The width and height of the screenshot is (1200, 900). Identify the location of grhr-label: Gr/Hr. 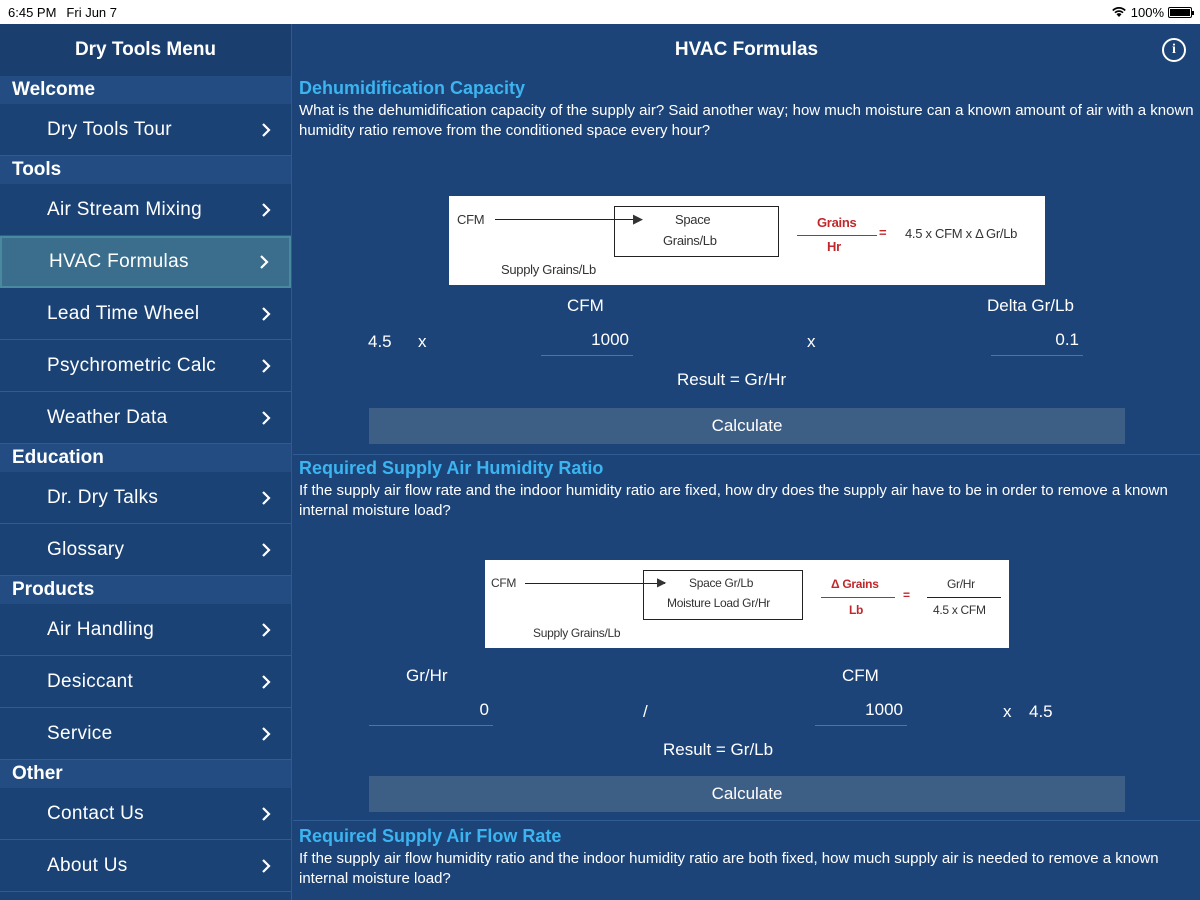
(427, 675).